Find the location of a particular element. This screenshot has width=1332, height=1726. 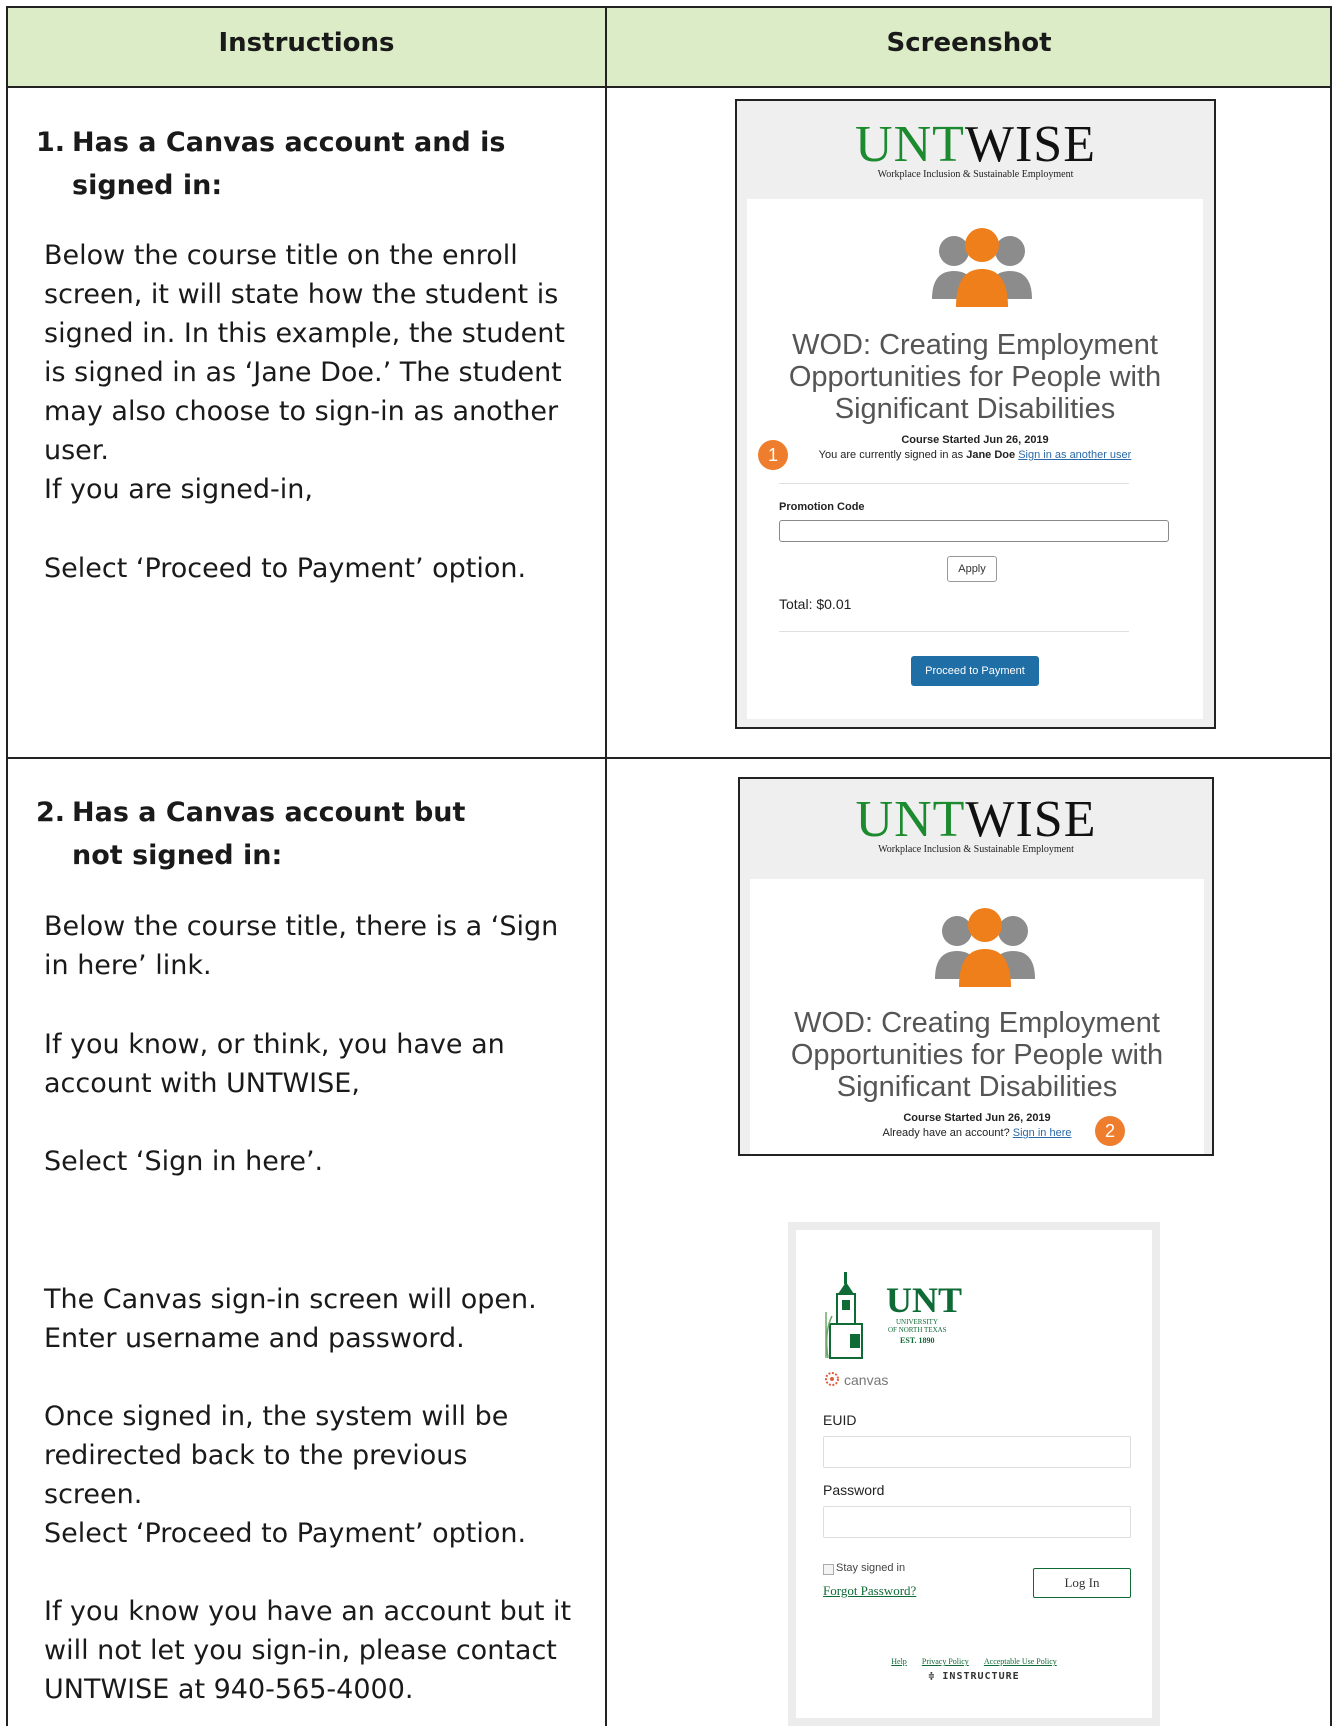

promotion-code-label: Promotion Code is located at coordinates (822, 507).